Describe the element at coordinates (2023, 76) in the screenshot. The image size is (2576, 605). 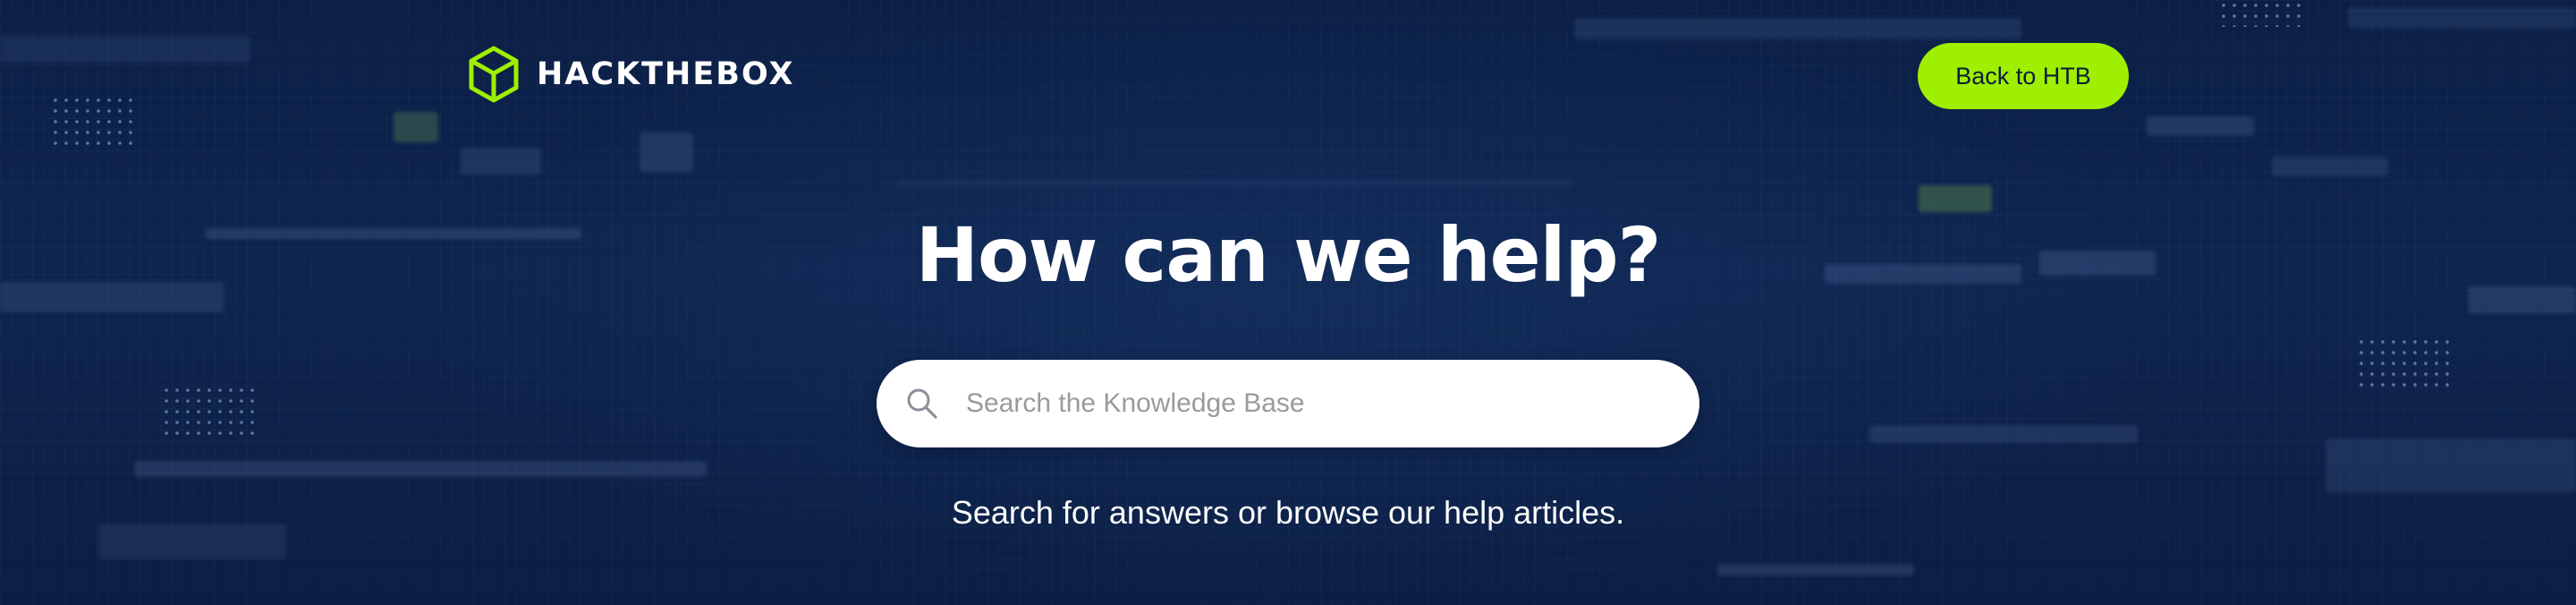
I see `back-to-htb-button: Back to HTB` at that location.